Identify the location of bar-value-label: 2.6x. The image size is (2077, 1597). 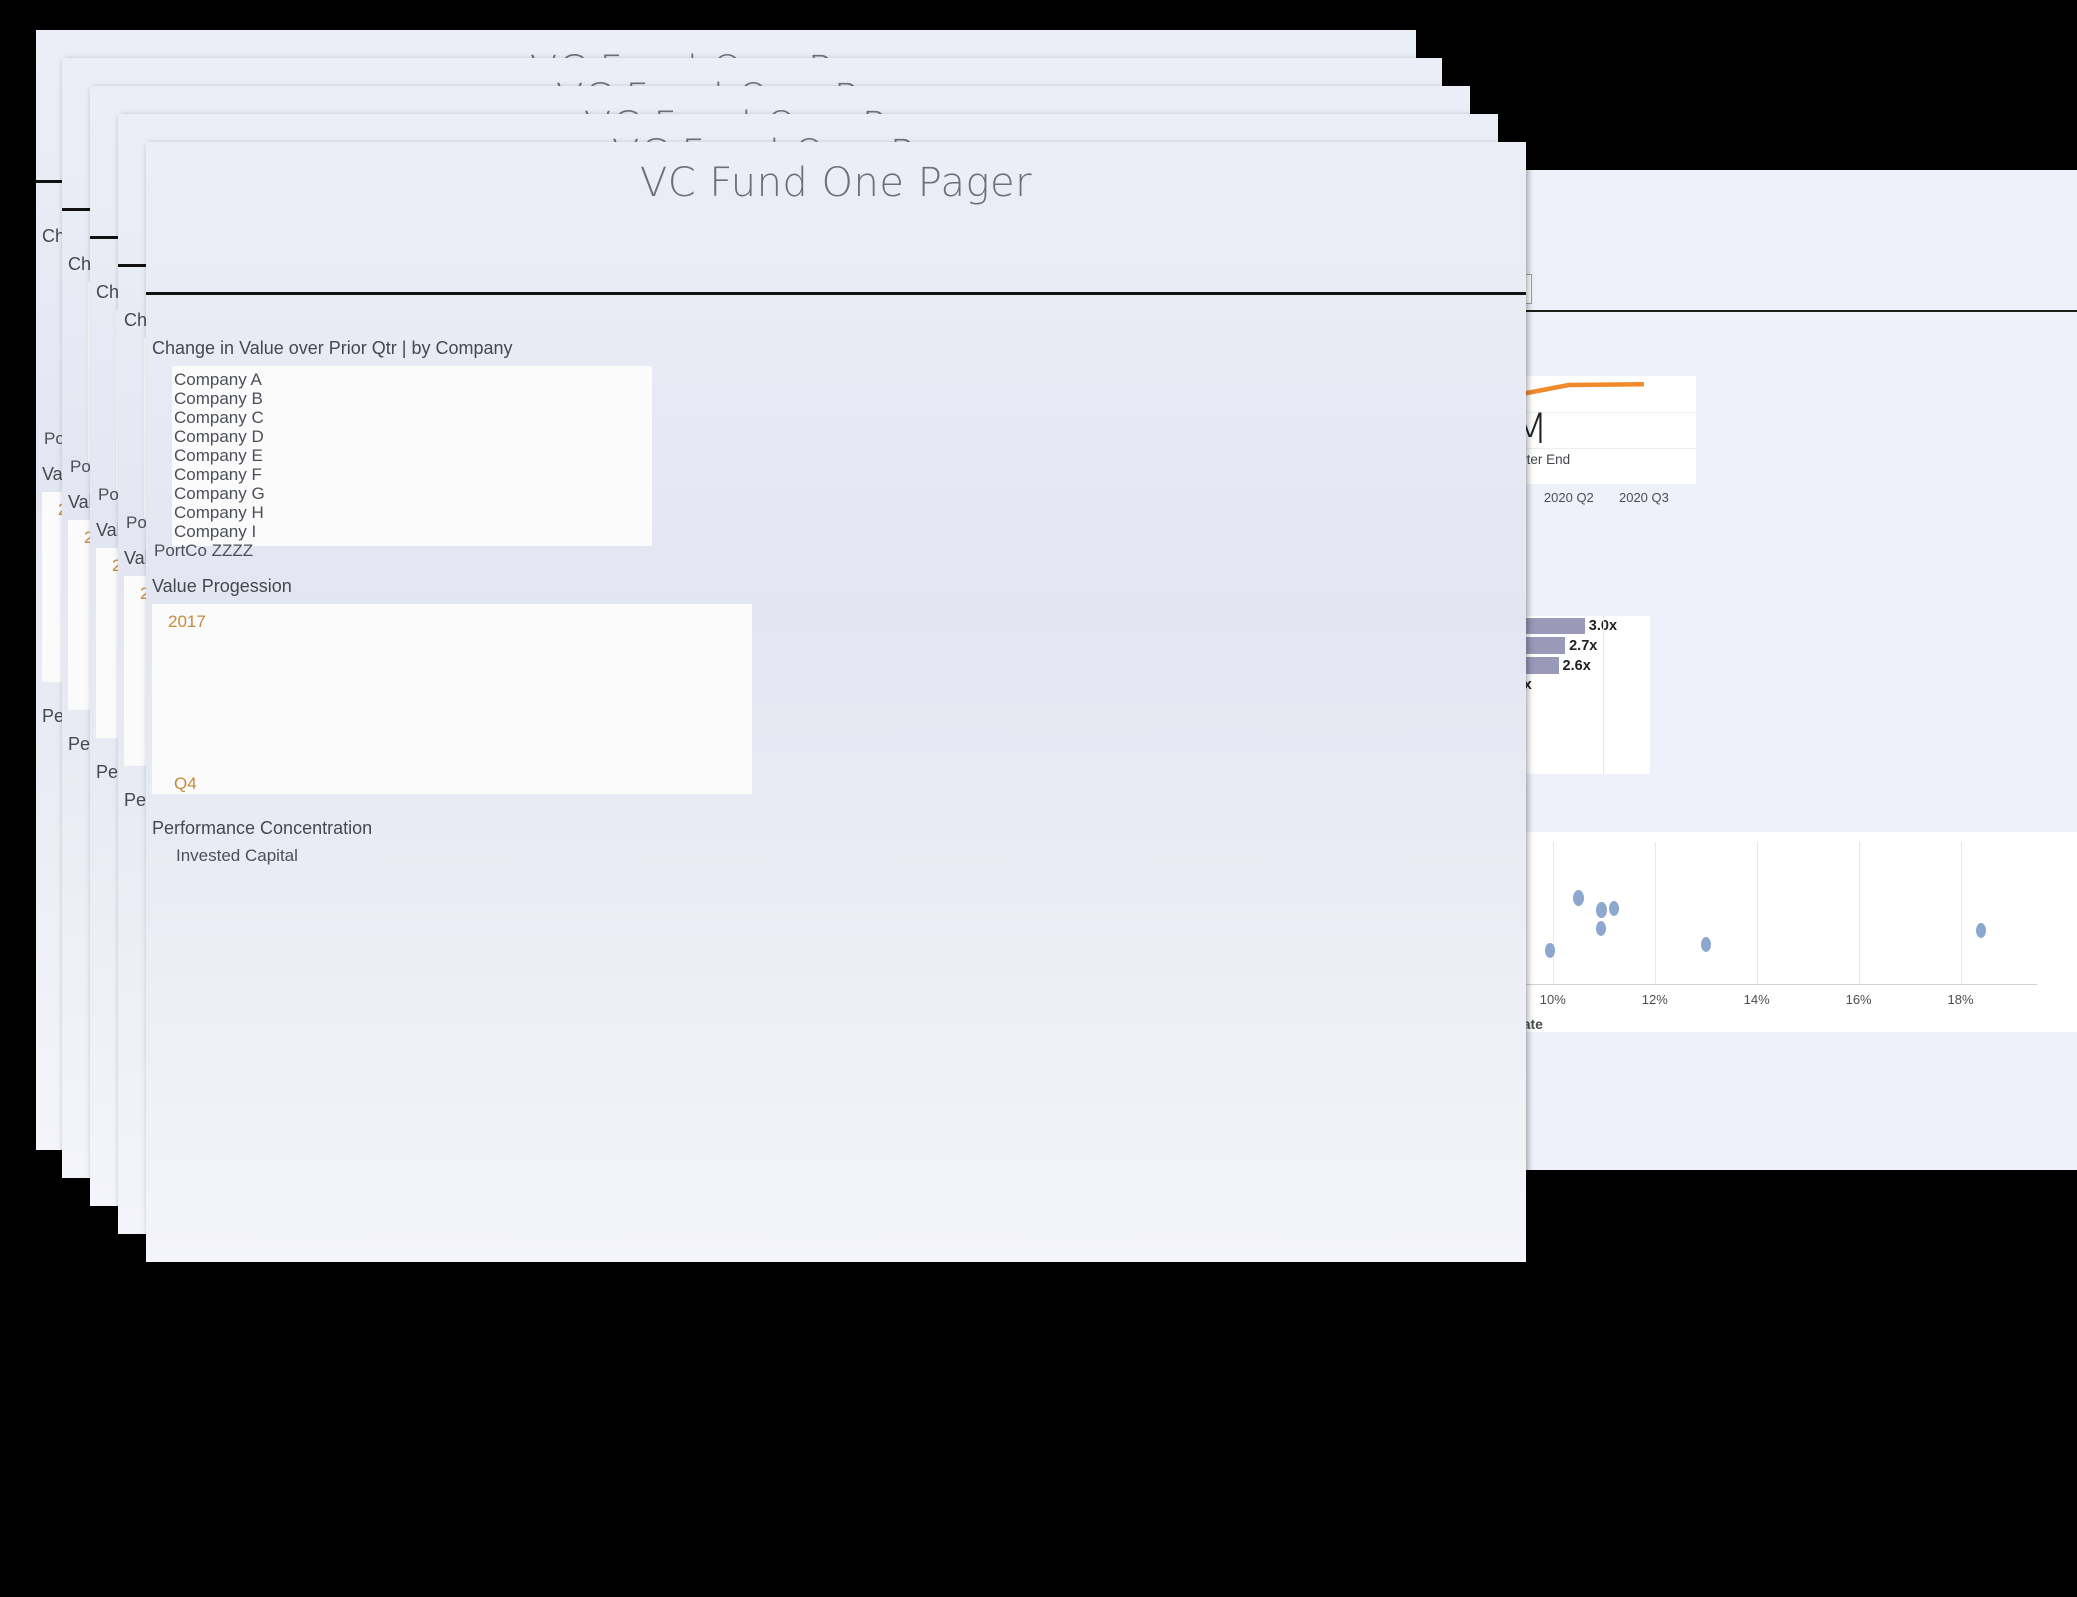
(1576, 665).